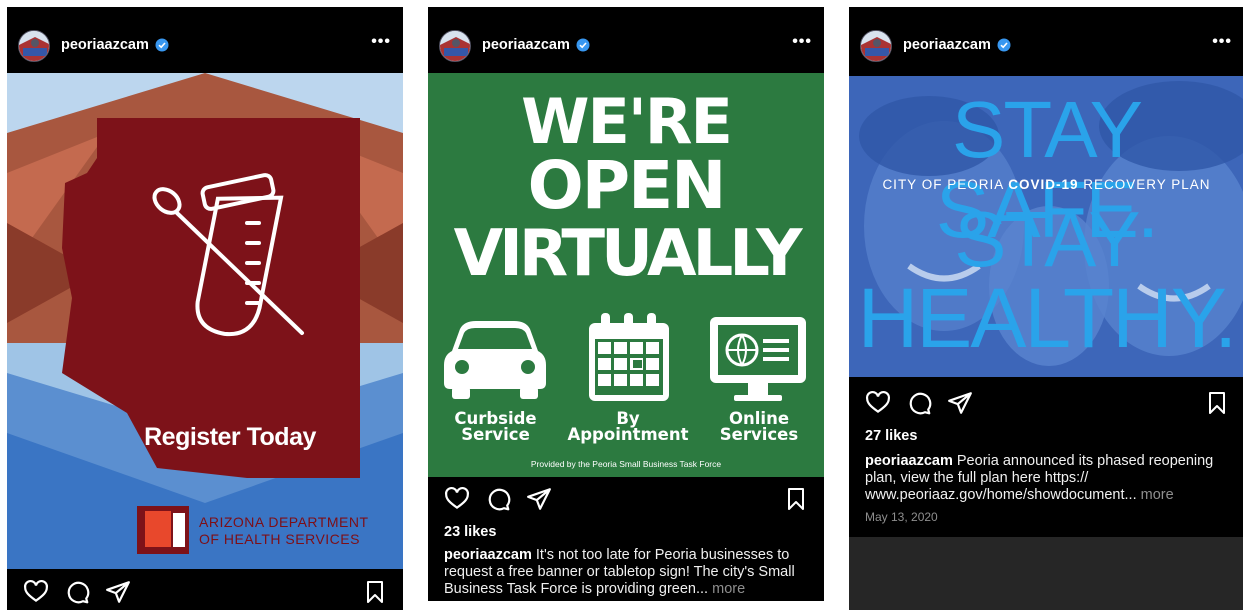  What do you see at coordinates (627, 185) in the screenshot?
I see `headline-line: OPEN` at bounding box center [627, 185].